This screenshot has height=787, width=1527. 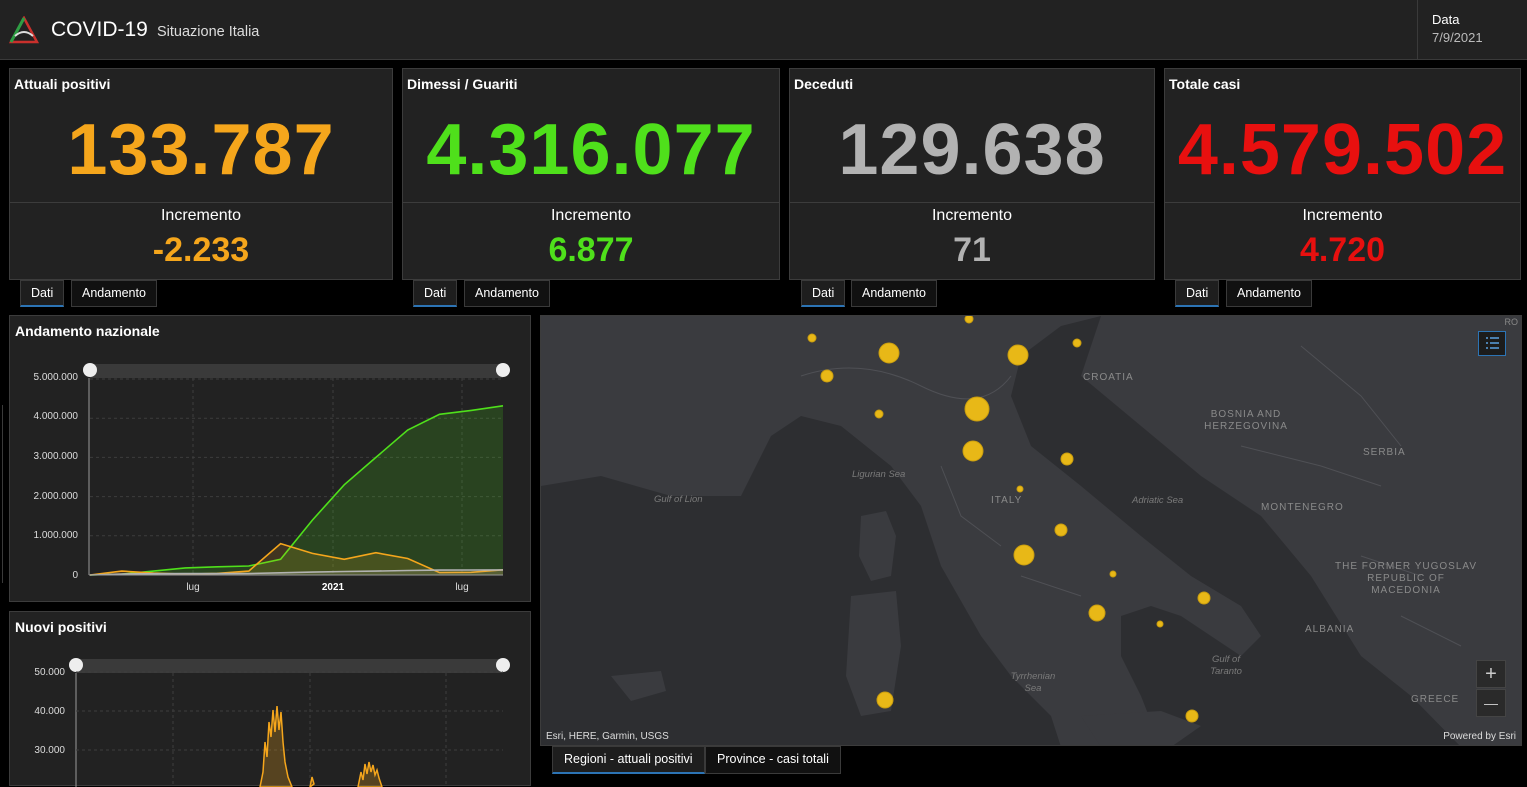 I want to click on card-value: 129.638, so click(x=972, y=150).